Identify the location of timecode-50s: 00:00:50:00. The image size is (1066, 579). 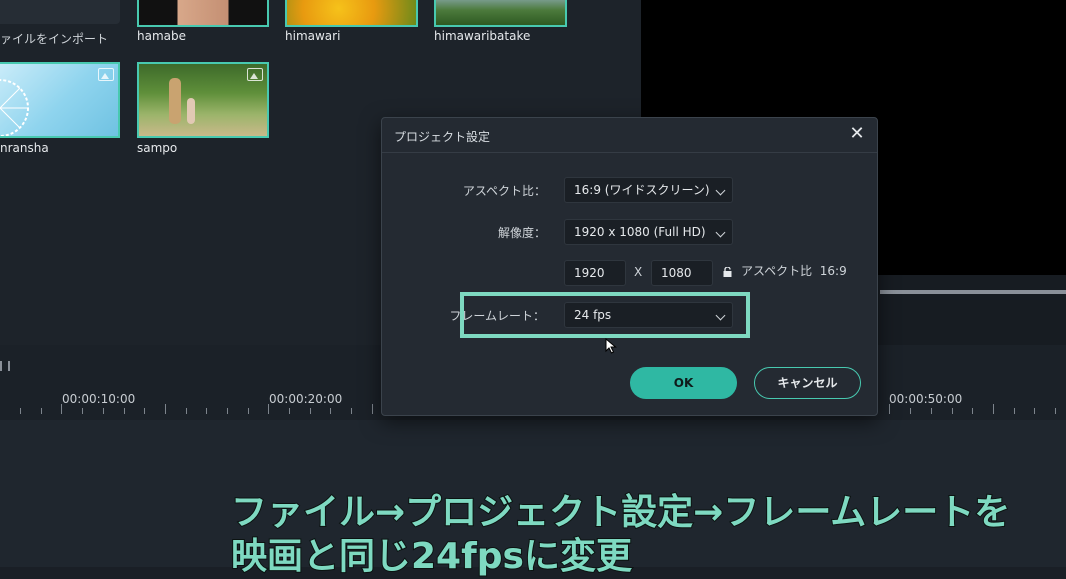
(926, 399).